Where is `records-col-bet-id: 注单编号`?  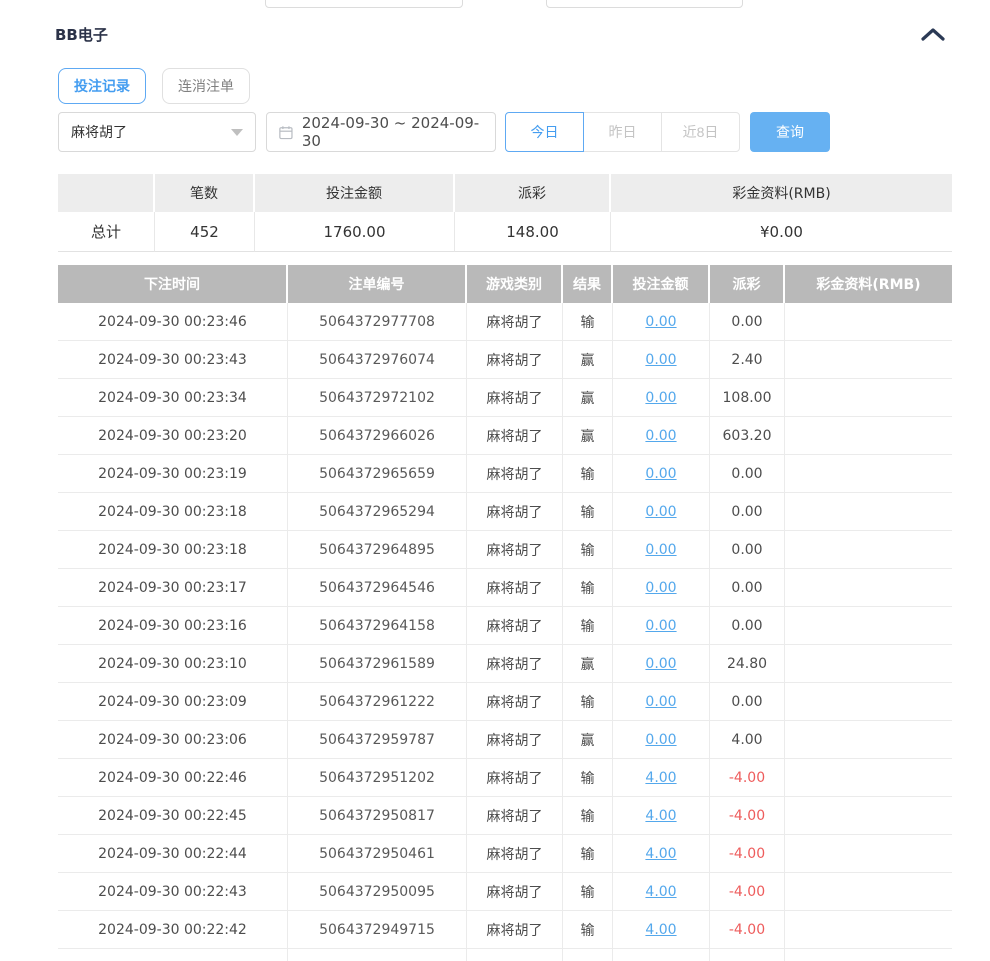 records-col-bet-id: 注单编号 is located at coordinates (377, 284).